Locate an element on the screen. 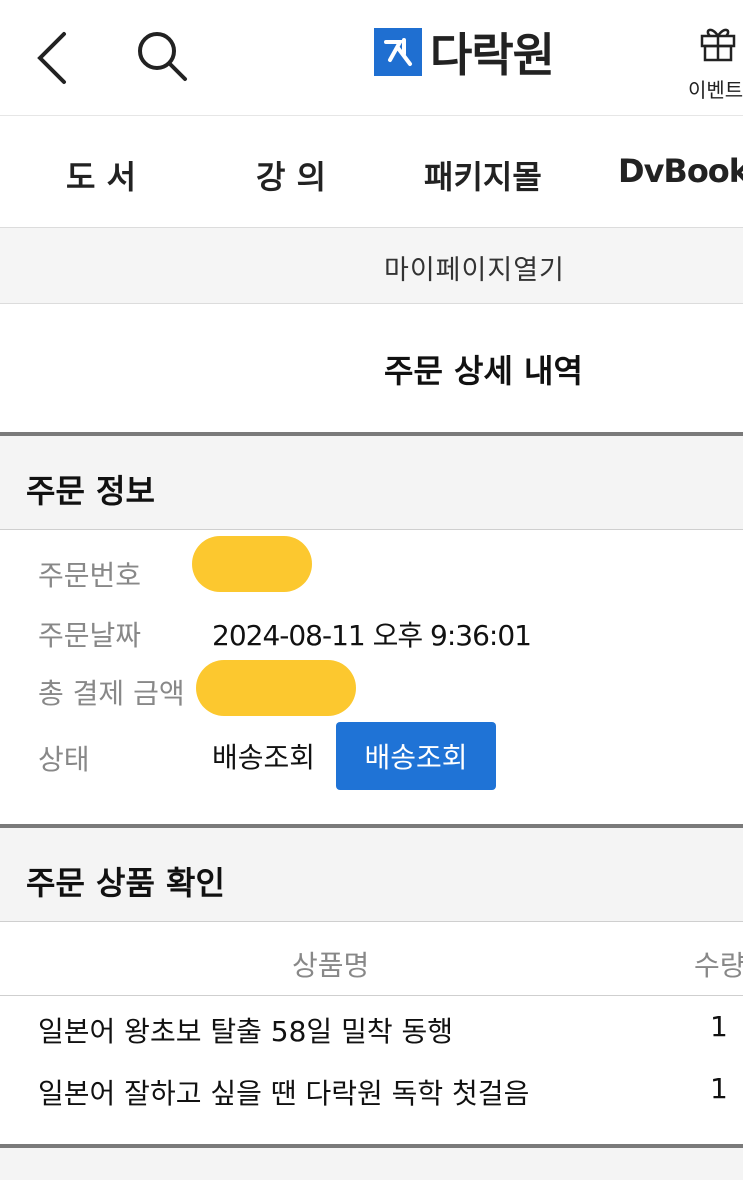 This screenshot has width=743, height=1180. darakwon-logo: 다락원 is located at coordinates (464, 53).